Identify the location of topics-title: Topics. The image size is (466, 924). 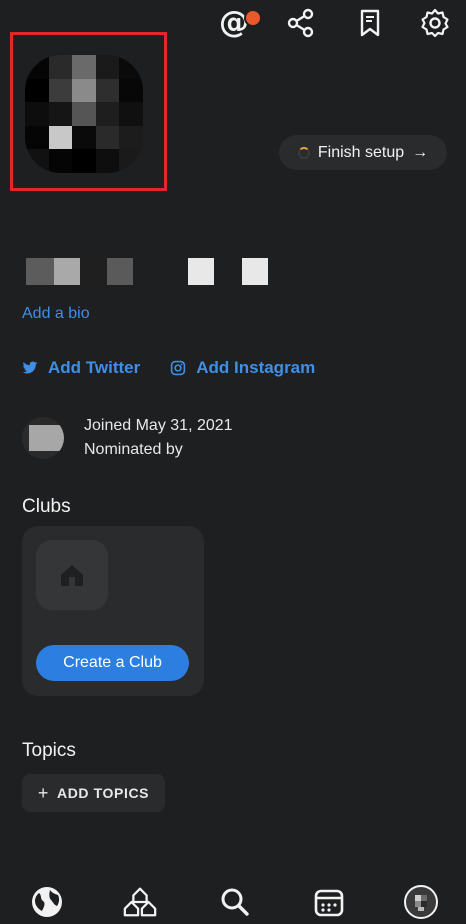
(49, 750).